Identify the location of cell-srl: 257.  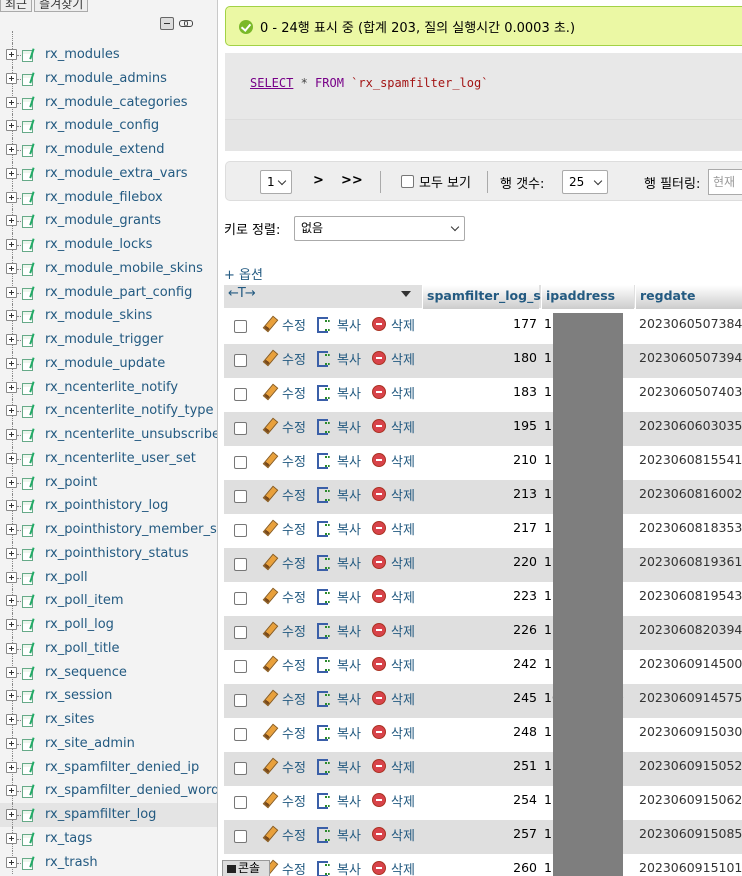
(479, 833).